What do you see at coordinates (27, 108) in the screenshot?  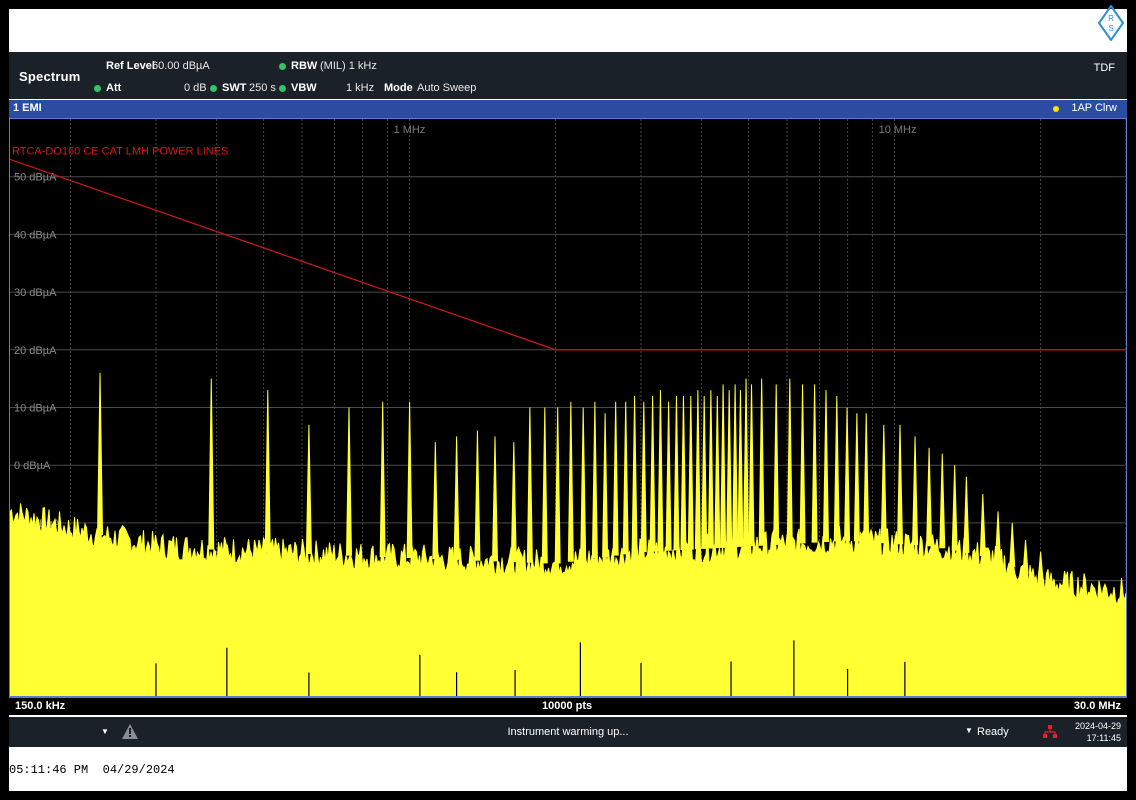 I see `window-name: 1 EMI` at bounding box center [27, 108].